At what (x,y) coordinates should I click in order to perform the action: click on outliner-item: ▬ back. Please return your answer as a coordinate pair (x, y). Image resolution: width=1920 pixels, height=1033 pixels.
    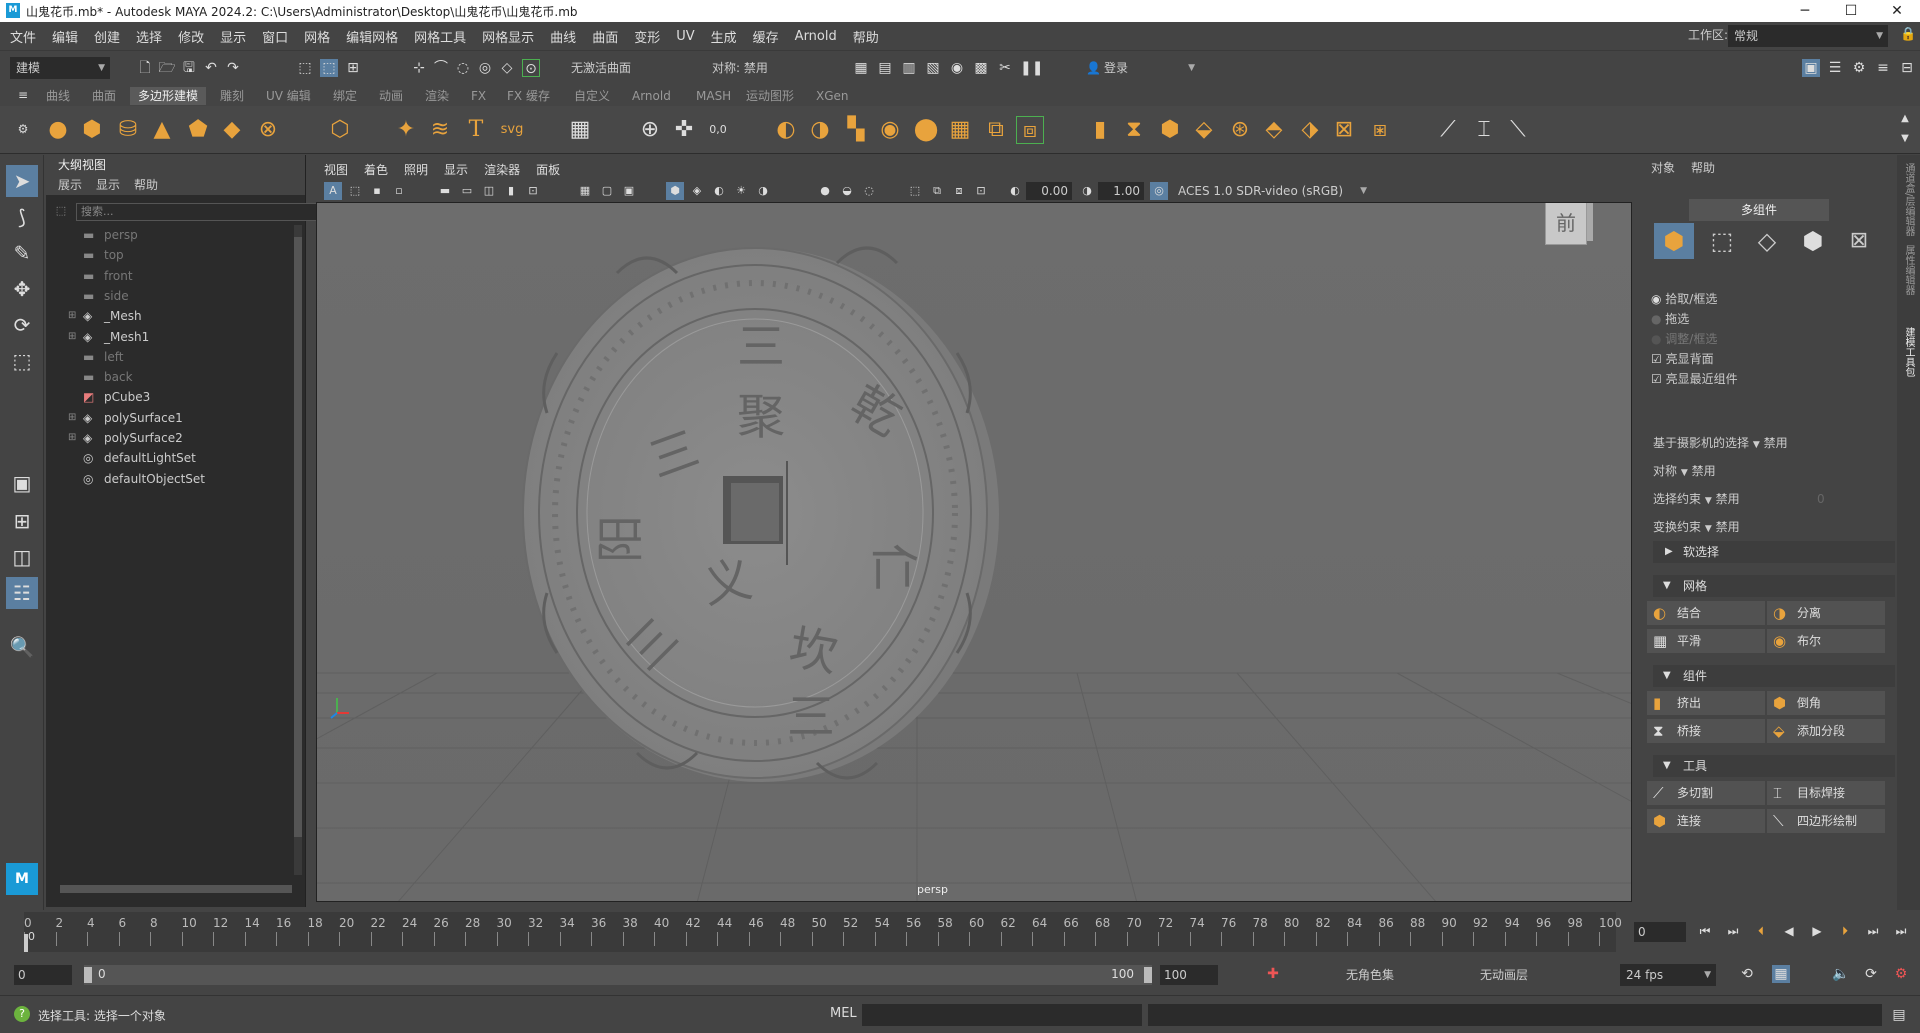
    Looking at the image, I should click on (166, 377).